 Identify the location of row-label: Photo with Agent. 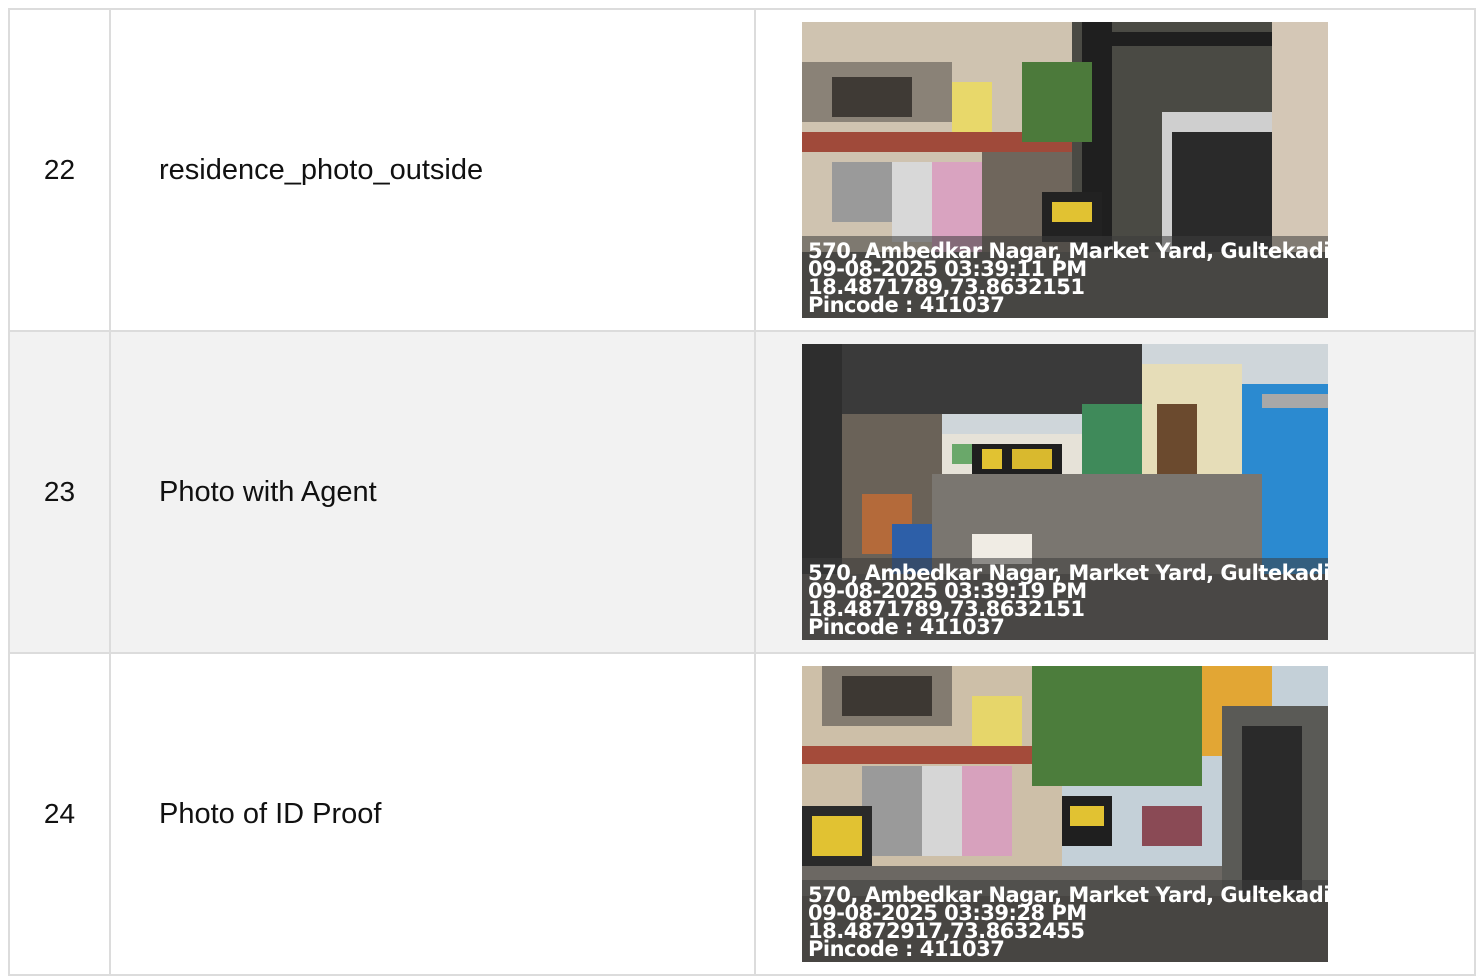
(433, 492).